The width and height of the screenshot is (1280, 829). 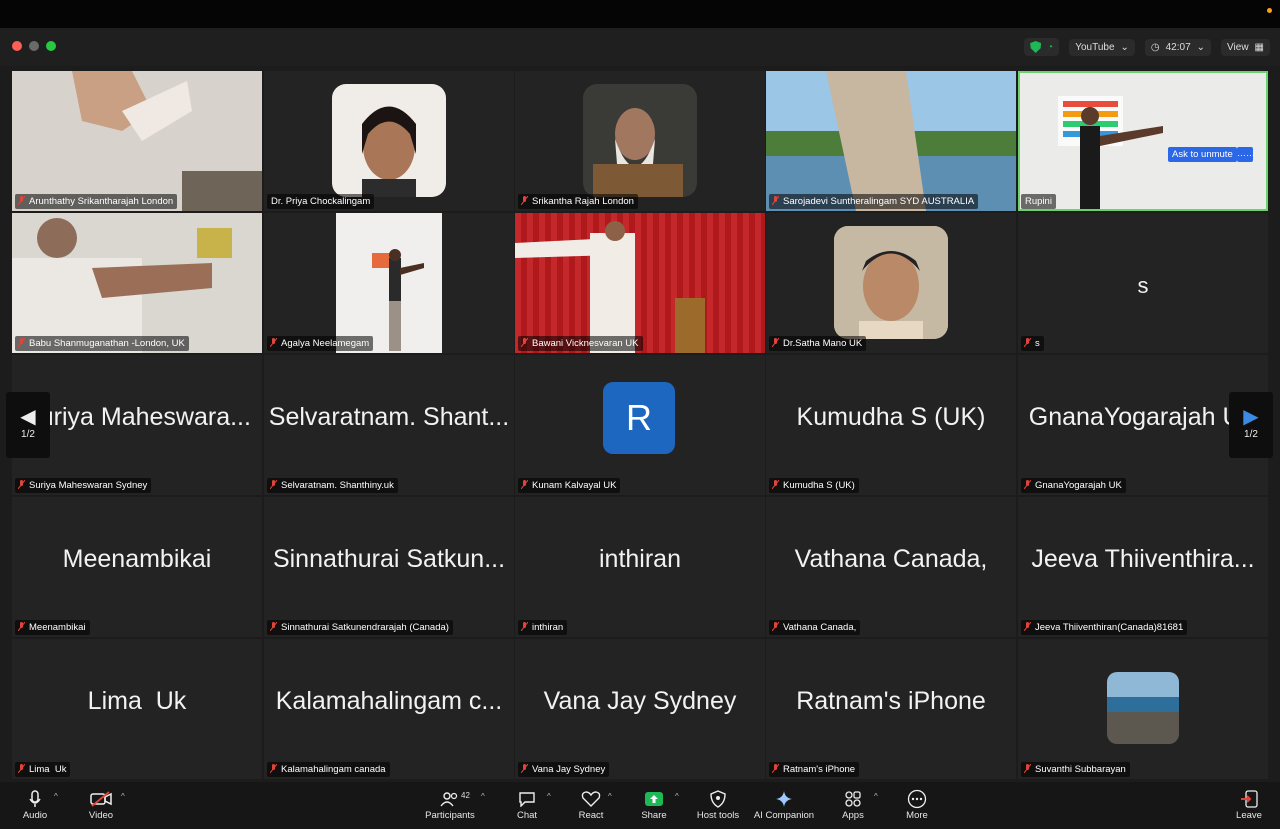 What do you see at coordinates (578, 201) in the screenshot?
I see `participant-name: Srikantha Rajah London` at bounding box center [578, 201].